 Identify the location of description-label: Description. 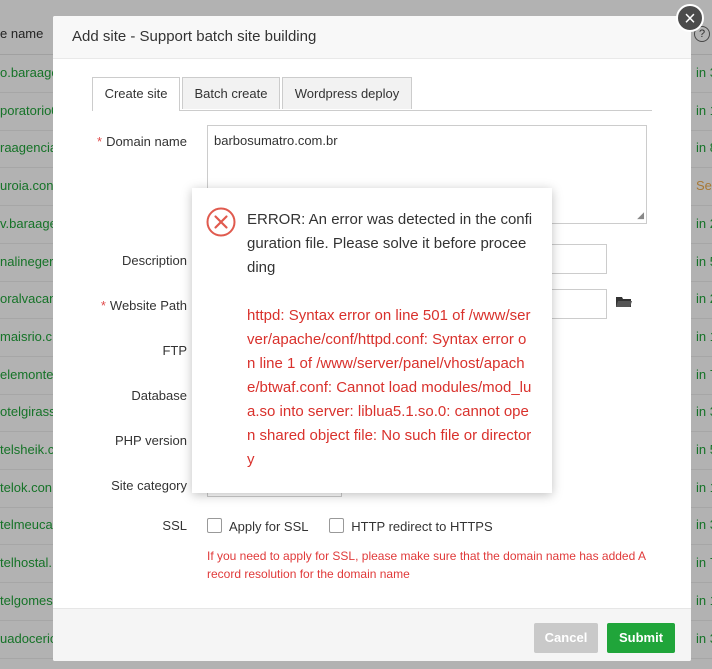
(154, 260).